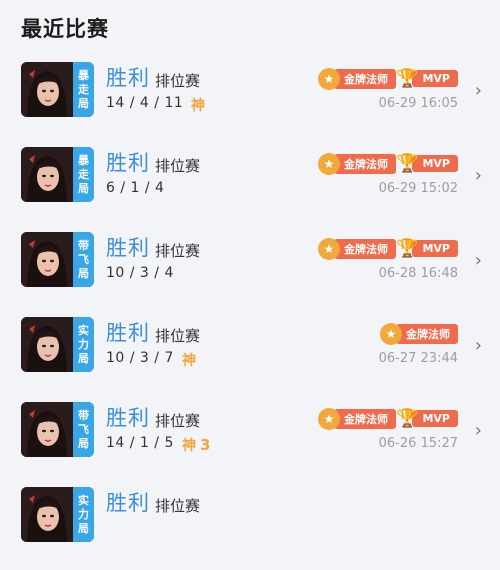  Describe the element at coordinates (135, 188) in the screenshot. I see `kda-score: 6 / 1 / 4` at that location.